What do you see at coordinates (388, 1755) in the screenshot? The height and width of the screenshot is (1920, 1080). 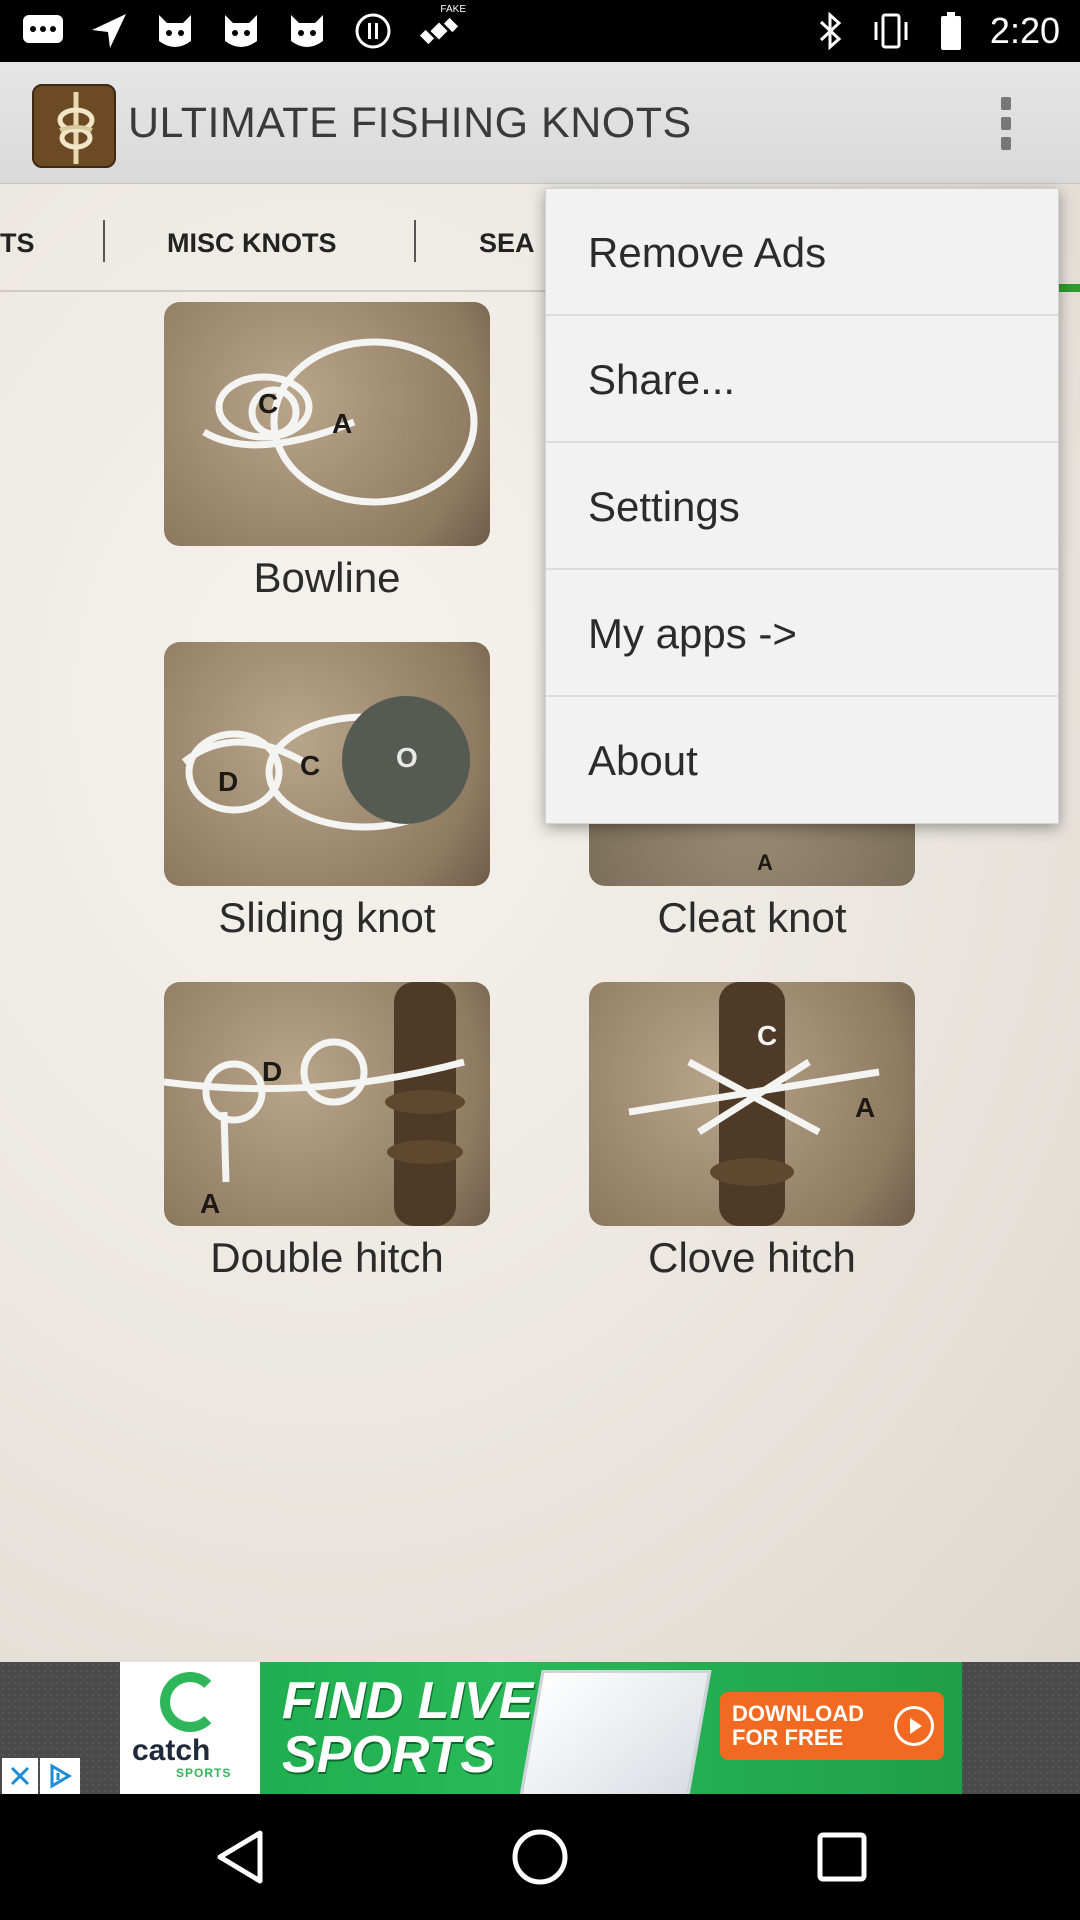 I see `ad-headline-line2: SPORTS` at bounding box center [388, 1755].